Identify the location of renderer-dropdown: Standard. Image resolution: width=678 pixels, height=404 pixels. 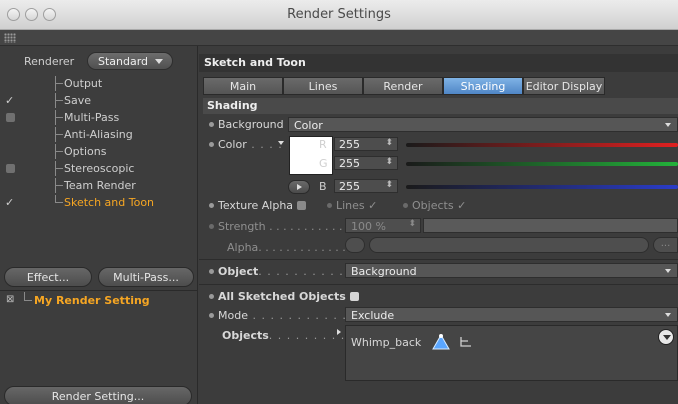
(130, 61).